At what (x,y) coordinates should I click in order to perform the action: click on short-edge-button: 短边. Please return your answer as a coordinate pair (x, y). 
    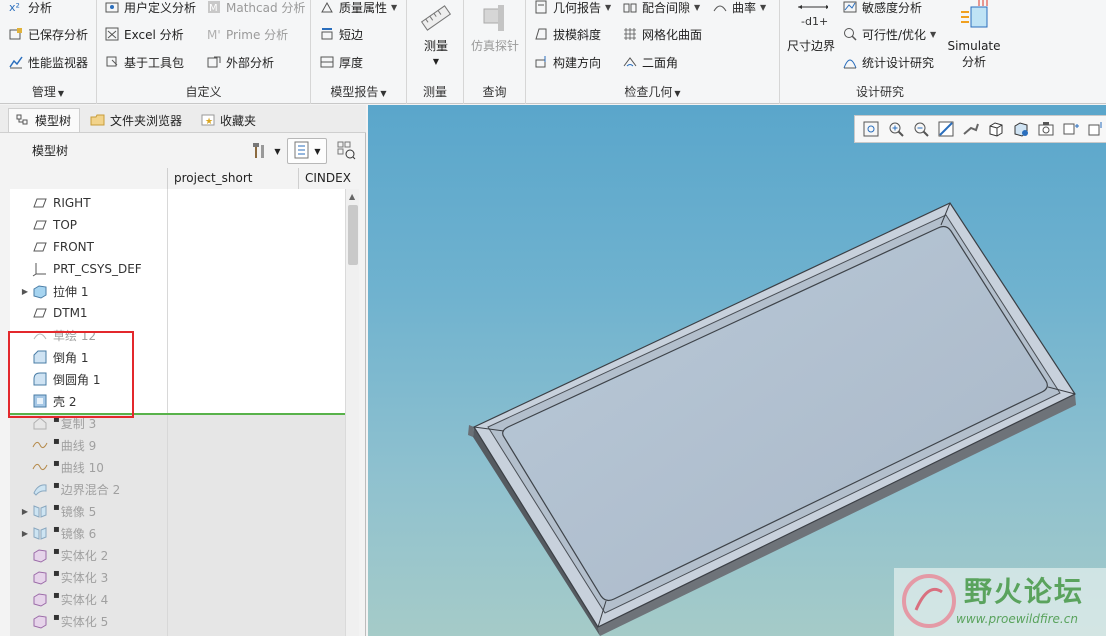
    Looking at the image, I should click on (341, 34).